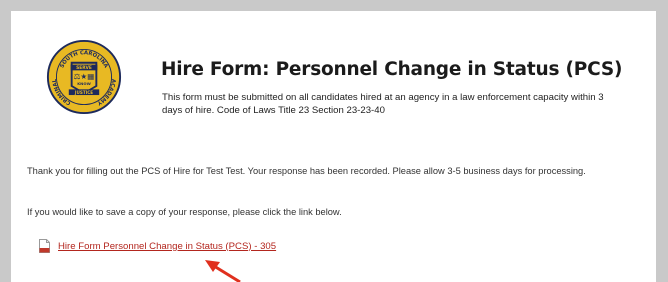 The width and height of the screenshot is (668, 282). What do you see at coordinates (44, 246) in the screenshot?
I see `pdf-file-icon` at bounding box center [44, 246].